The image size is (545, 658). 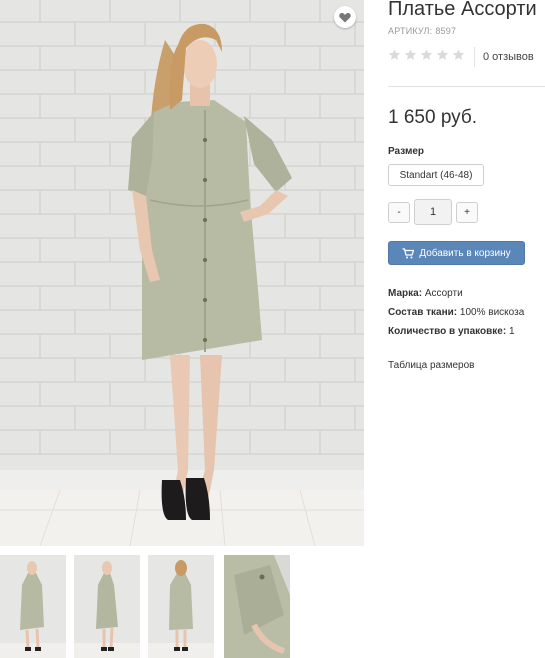 What do you see at coordinates (423, 312) in the screenshot?
I see `spec-key: Состав ткани:` at bounding box center [423, 312].